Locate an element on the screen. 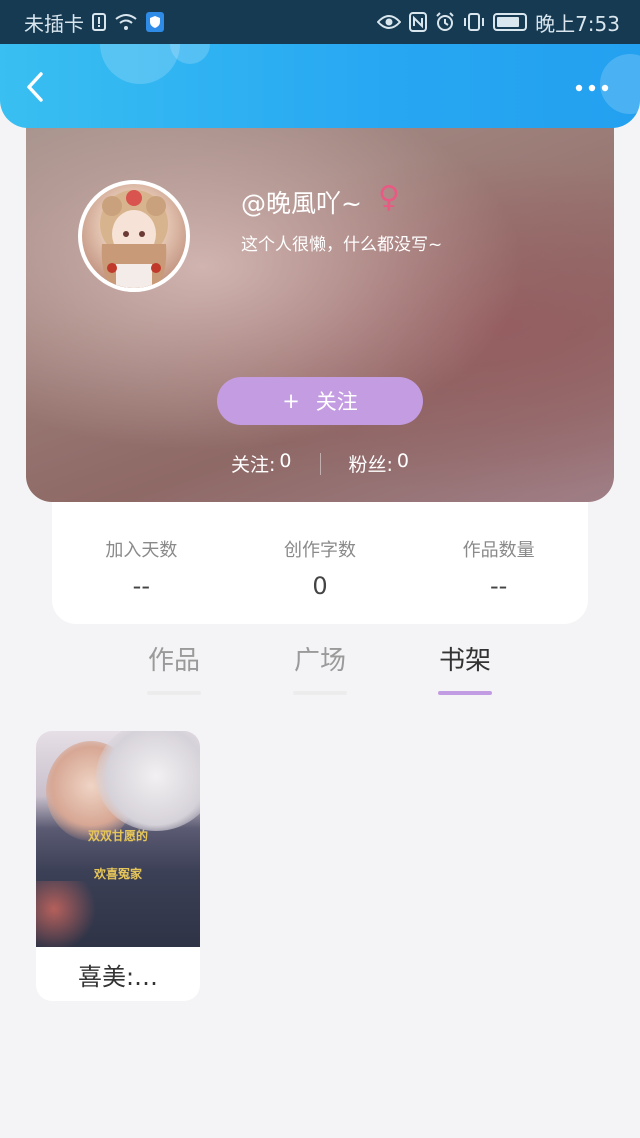 The height and width of the screenshot is (1138, 640). follow-counts: 关注: 0 粉丝: 0 is located at coordinates (320, 463).